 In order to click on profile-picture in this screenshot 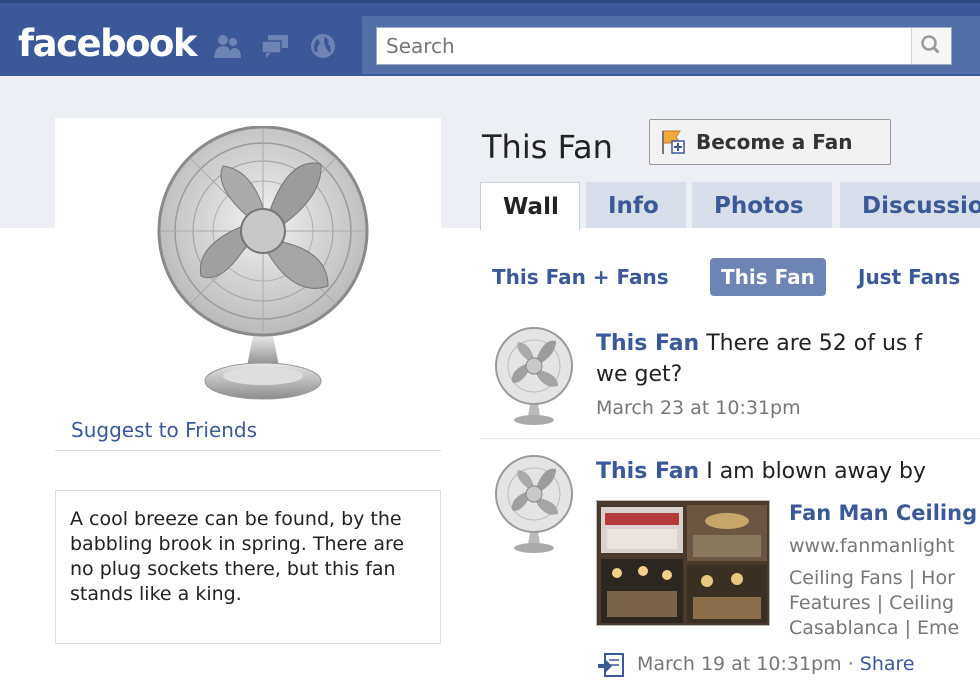, I will do `click(263, 266)`.